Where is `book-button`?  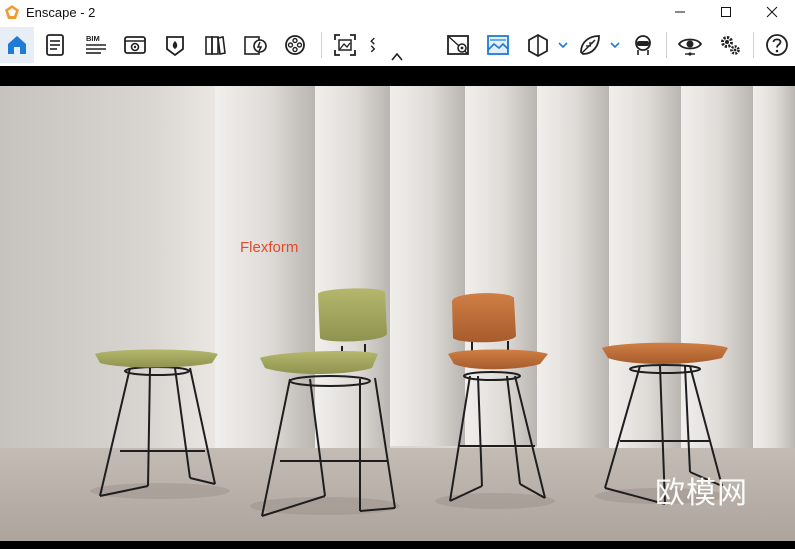
book-button is located at coordinates (215, 45).